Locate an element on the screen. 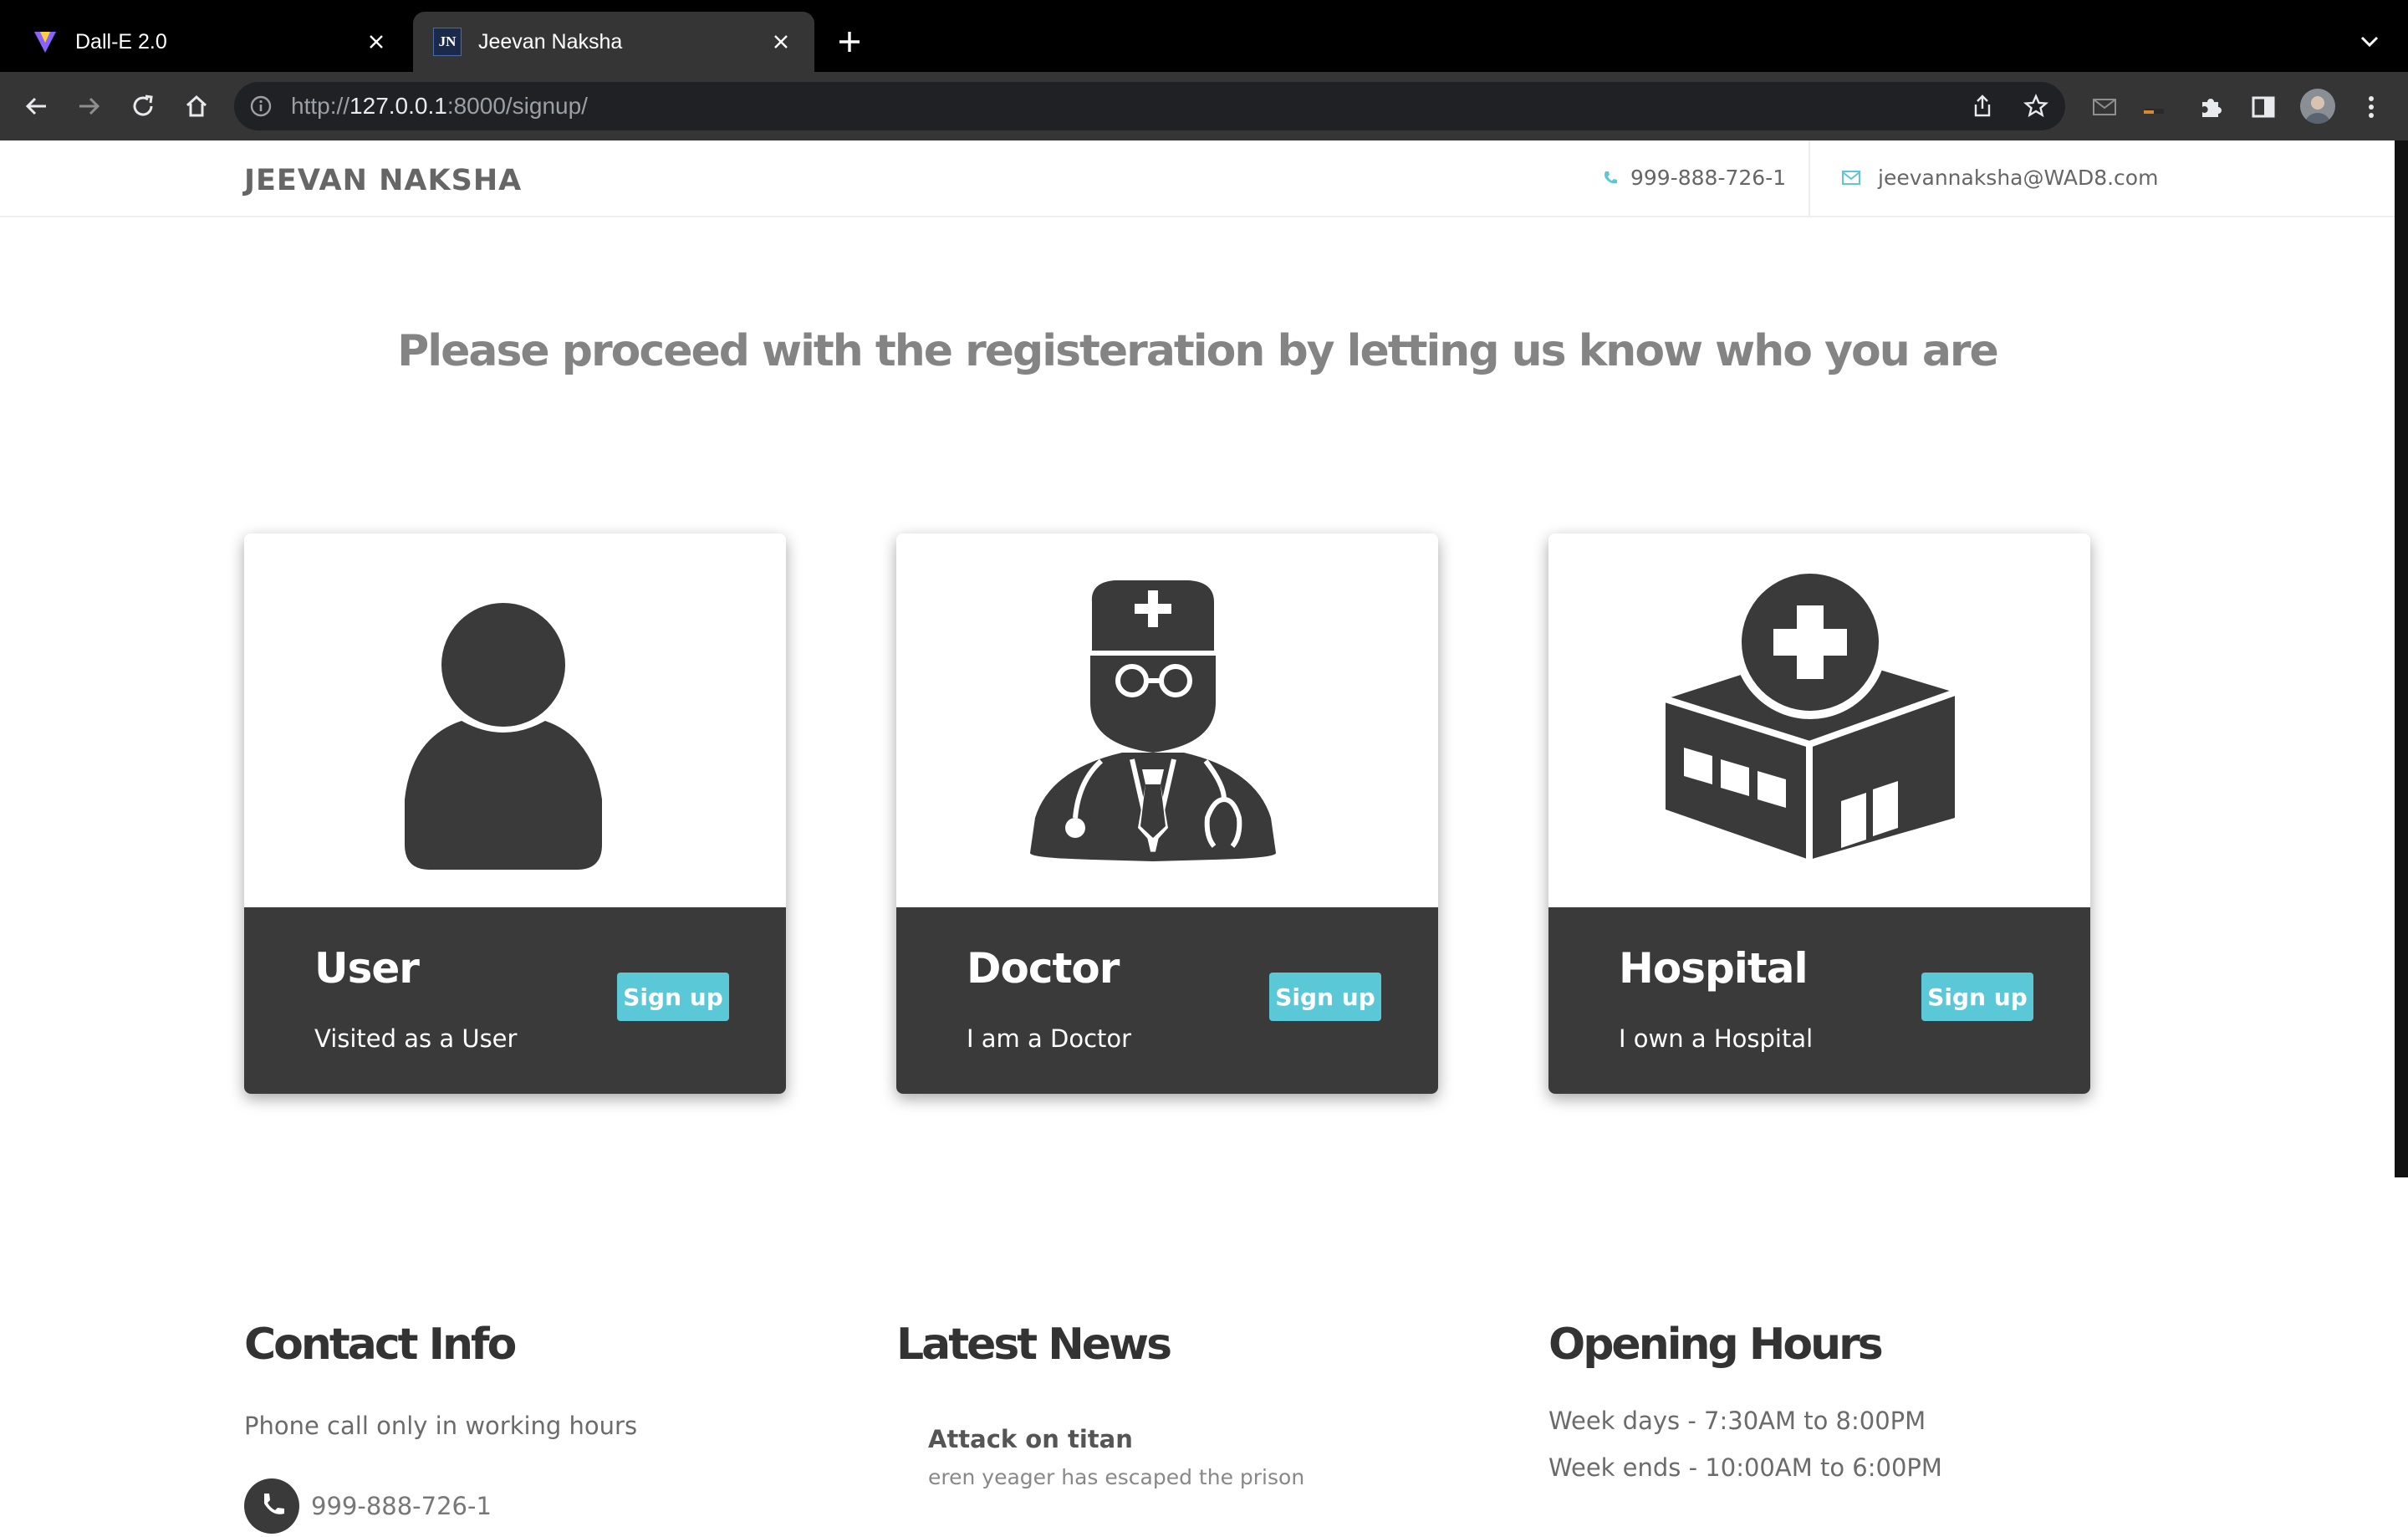 The height and width of the screenshot is (1537, 2408). hospital-signup-card: Hospital I own a Hospital Sign up is located at coordinates (1819, 814).